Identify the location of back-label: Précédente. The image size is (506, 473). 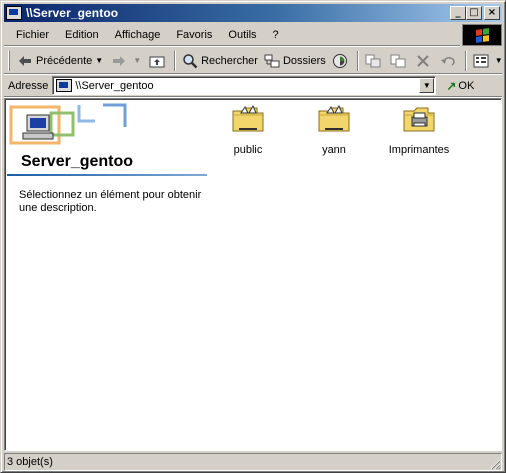
(64, 60).